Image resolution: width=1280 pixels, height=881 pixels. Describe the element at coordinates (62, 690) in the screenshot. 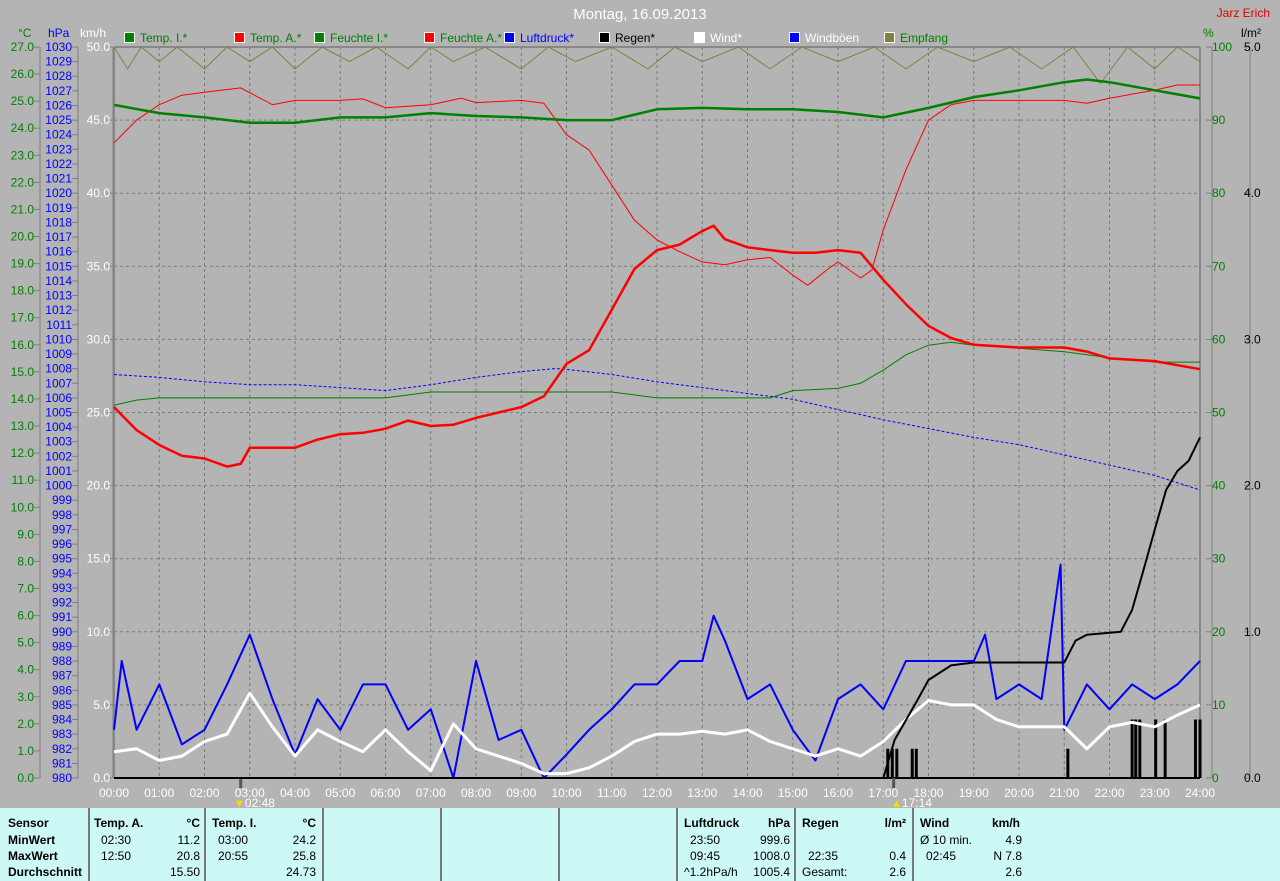

I see `pressure-tick-label: 986` at that location.